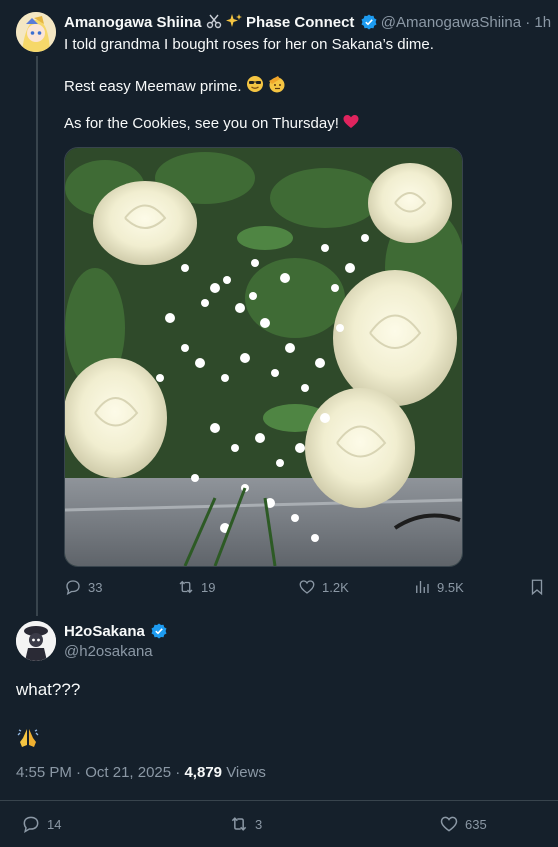 The height and width of the screenshot is (847, 558). I want to click on author-handle: @AmanogawaShiina, so click(451, 22).